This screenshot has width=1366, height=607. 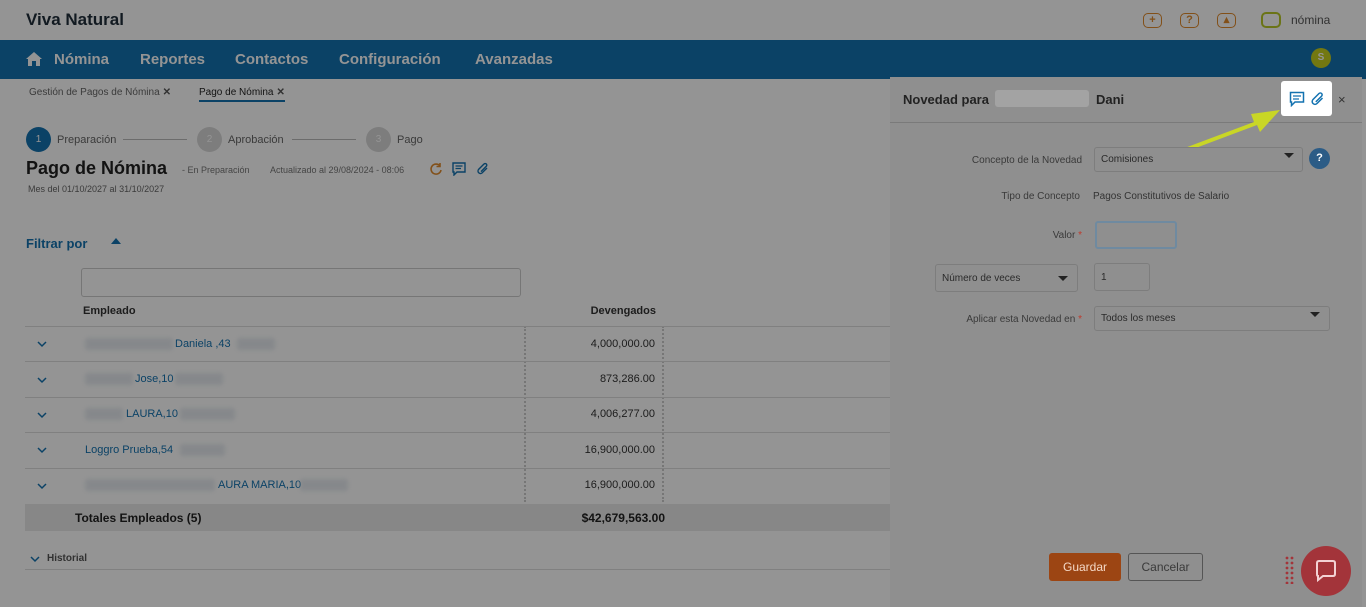 What do you see at coordinates (1326, 571) in the screenshot?
I see `chat-icon` at bounding box center [1326, 571].